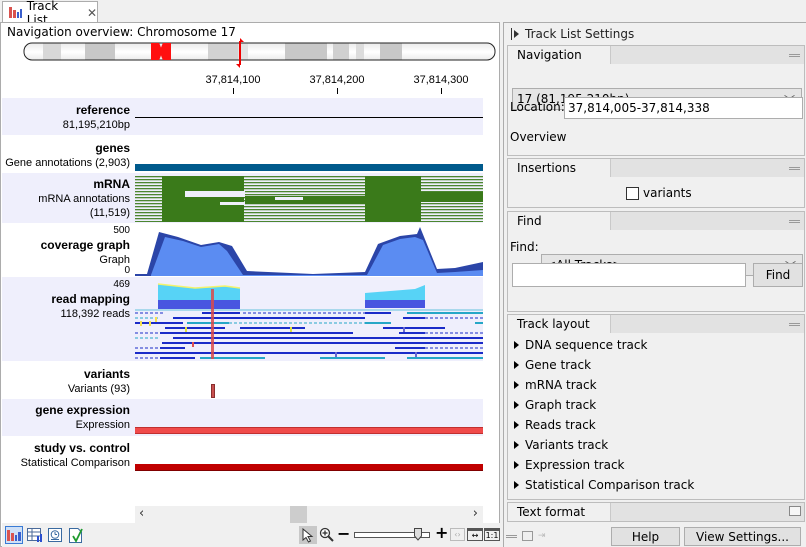 This screenshot has width=806, height=547. Describe the element at coordinates (659, 193) in the screenshot. I see `insertions-variants-option: variants` at that location.